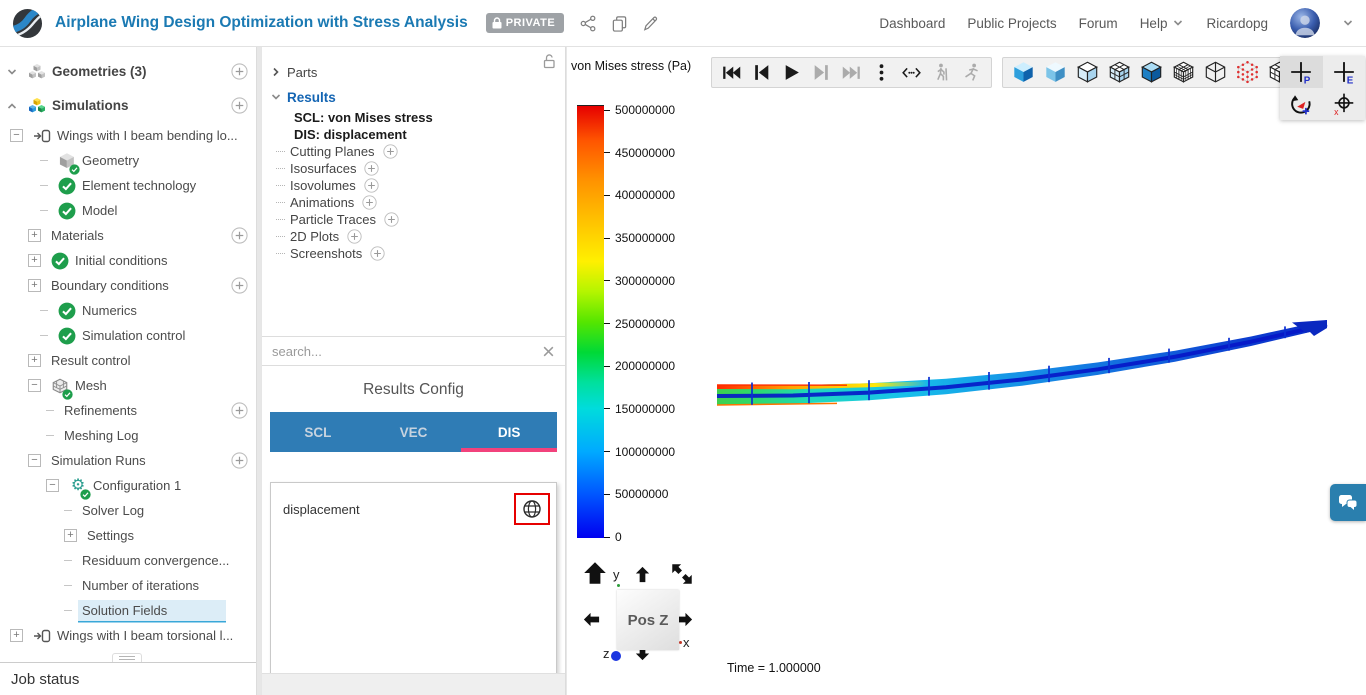  Describe the element at coordinates (128, 185) in the screenshot. I see `tree-item-element-technology: Element technology` at that location.